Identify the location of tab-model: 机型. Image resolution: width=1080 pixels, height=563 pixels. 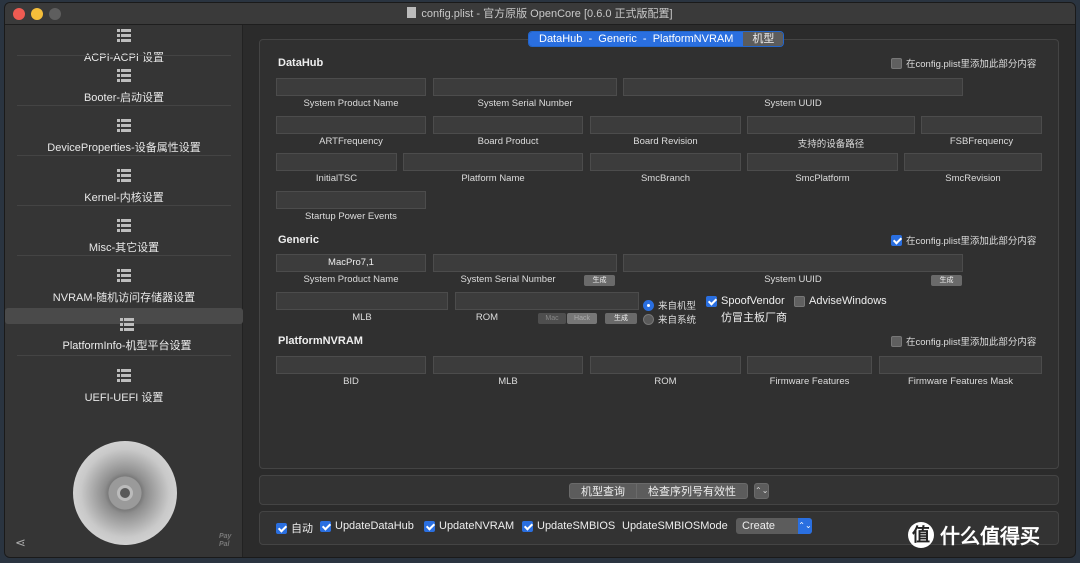
(763, 39).